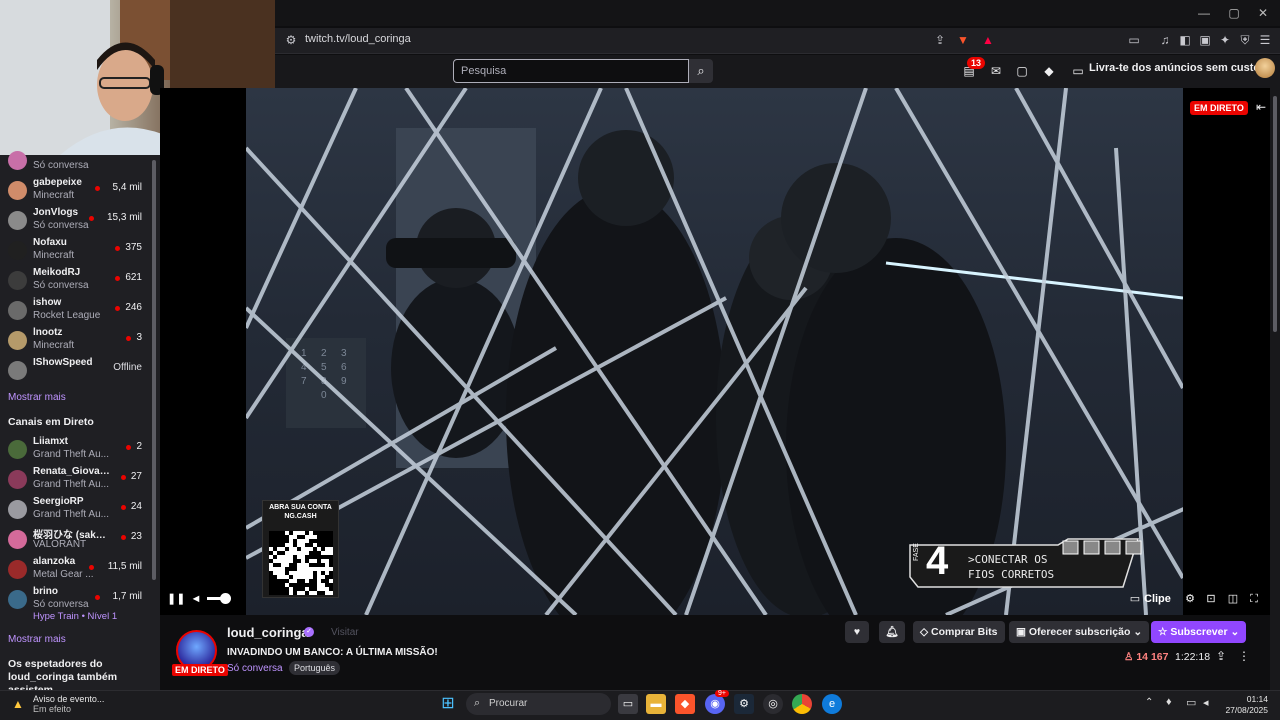  I want to click on microphone-icon: ♦, so click(1169, 702).